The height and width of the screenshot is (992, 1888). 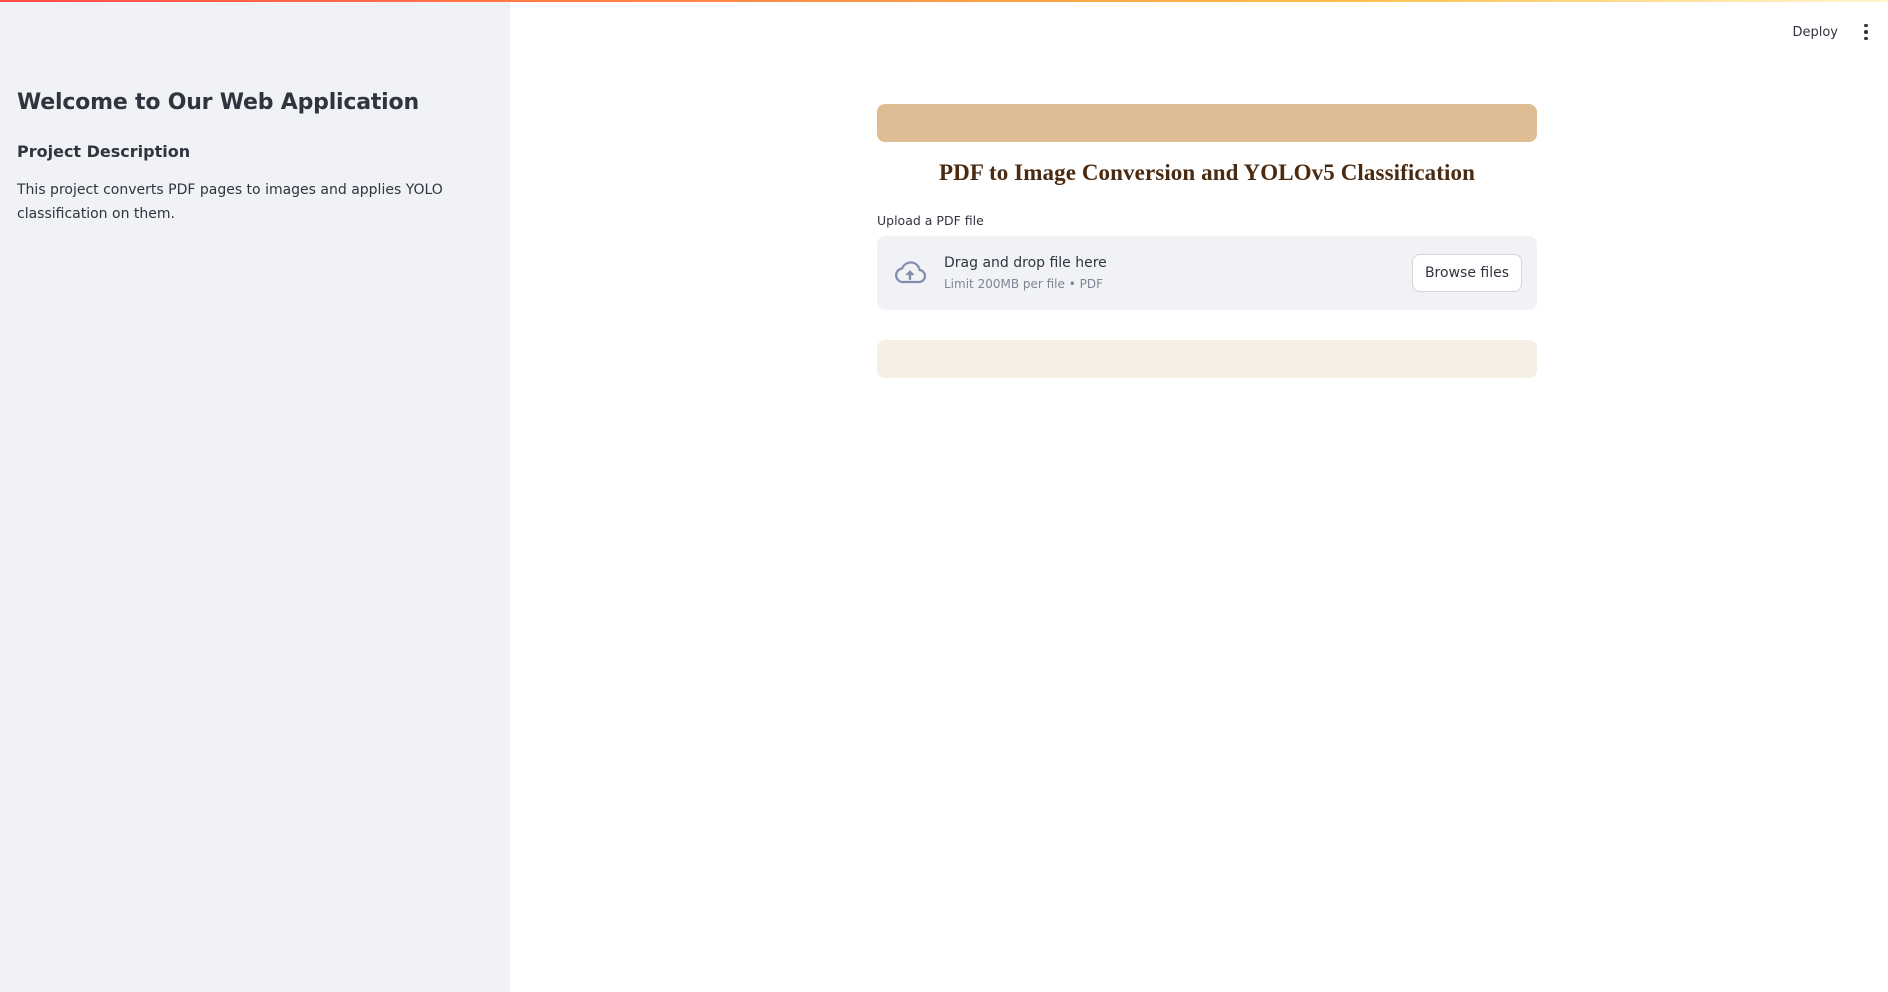 What do you see at coordinates (930, 220) in the screenshot?
I see `upload-label: Upload a PDF file` at bounding box center [930, 220].